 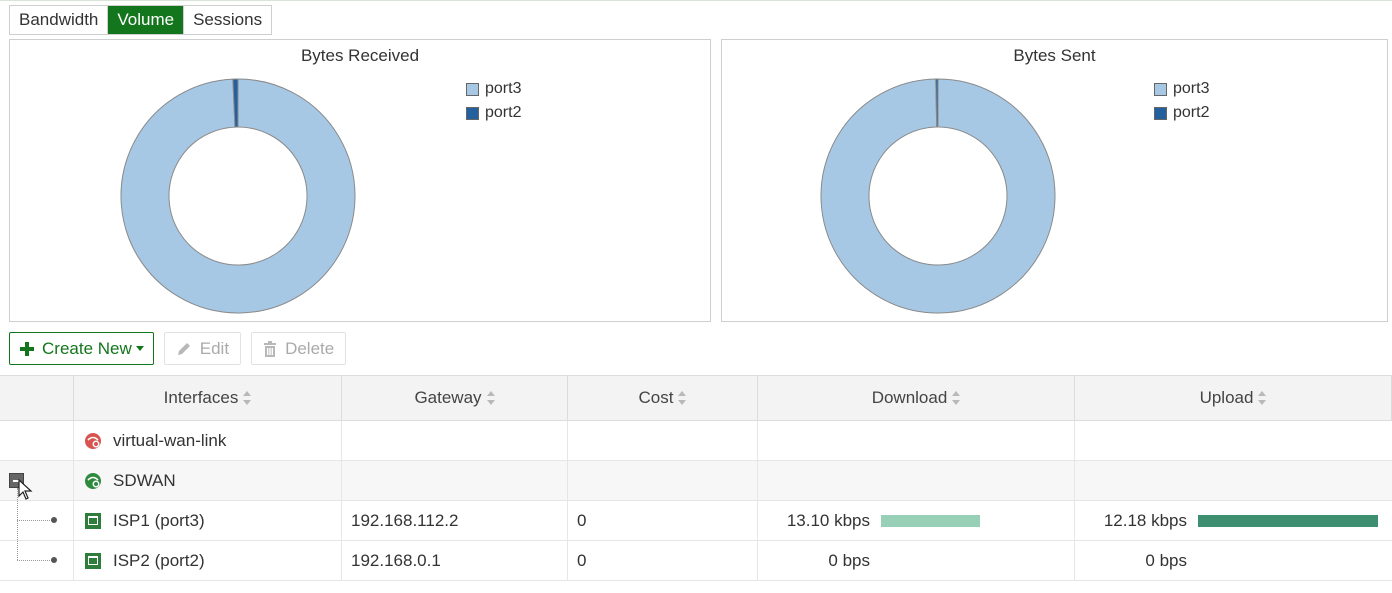 I want to click on edit-button: Edit, so click(x=202, y=348).